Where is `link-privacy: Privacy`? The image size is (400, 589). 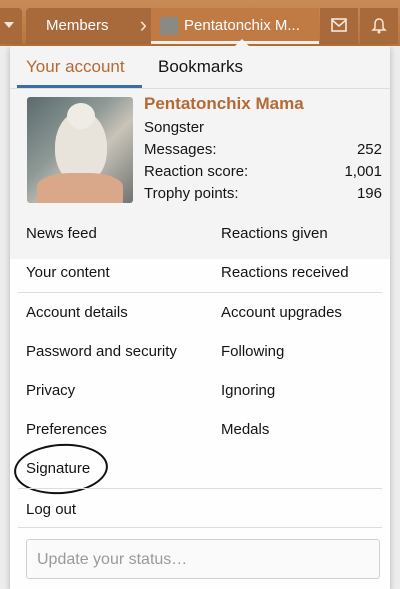
link-privacy: Privacy is located at coordinates (50, 390).